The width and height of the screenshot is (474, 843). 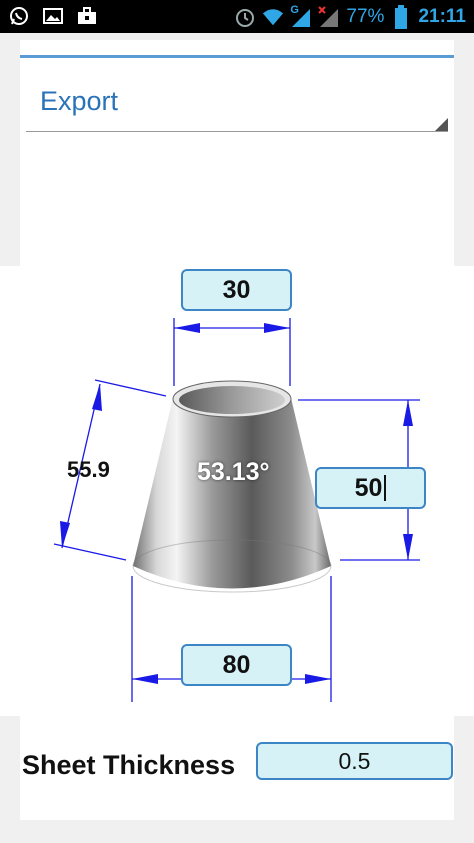 What do you see at coordinates (370, 488) in the screenshot?
I see `height-input: 50` at bounding box center [370, 488].